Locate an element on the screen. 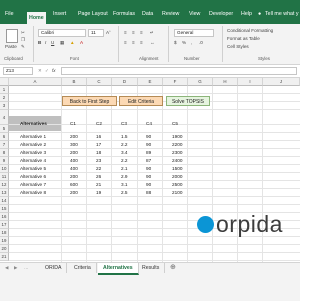 The image size is (320, 301). row-header-10: 10 is located at coordinates (4, 169).